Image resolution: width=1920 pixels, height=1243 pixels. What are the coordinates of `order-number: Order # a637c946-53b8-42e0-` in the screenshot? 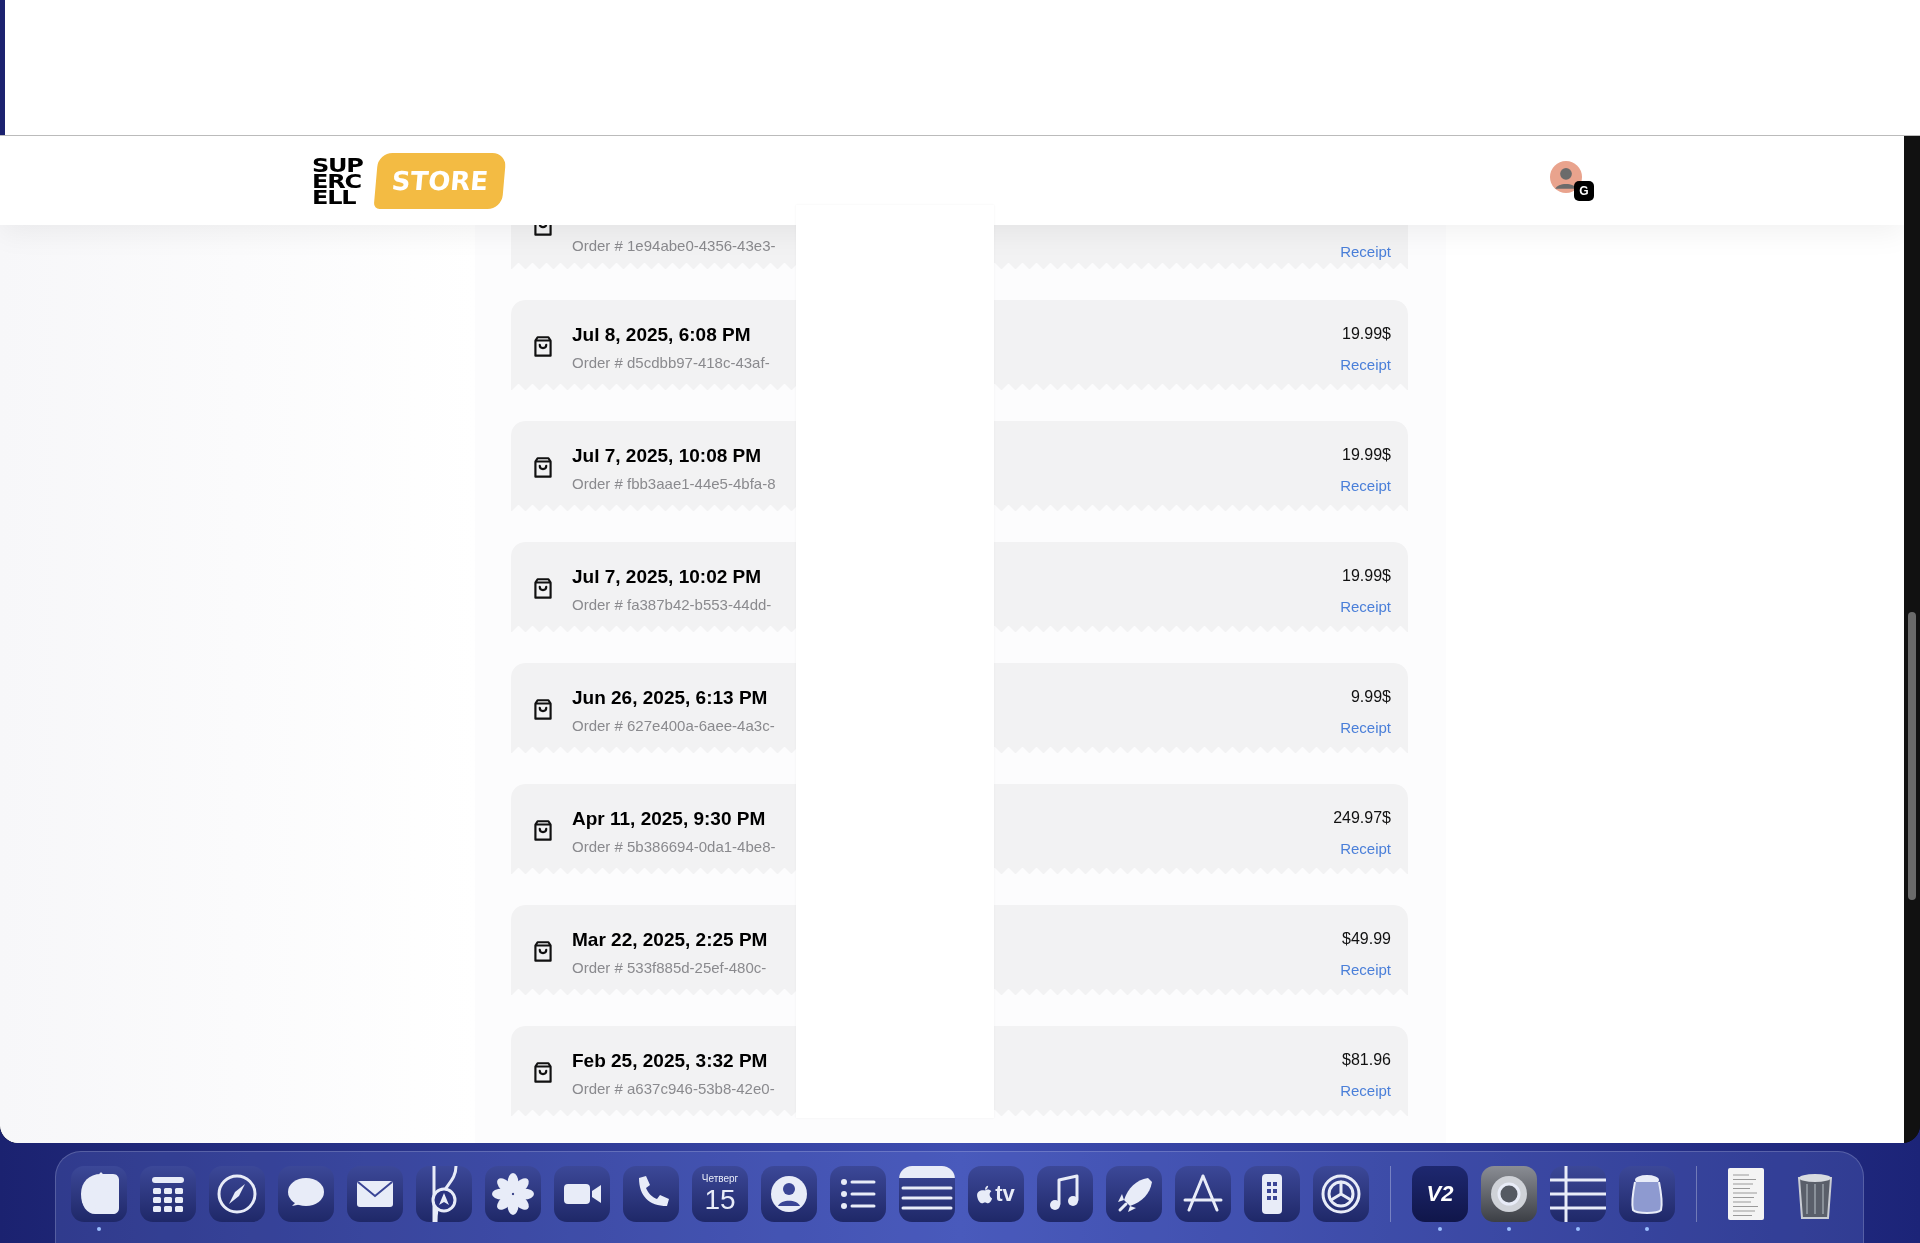 It's located at (673, 1089).